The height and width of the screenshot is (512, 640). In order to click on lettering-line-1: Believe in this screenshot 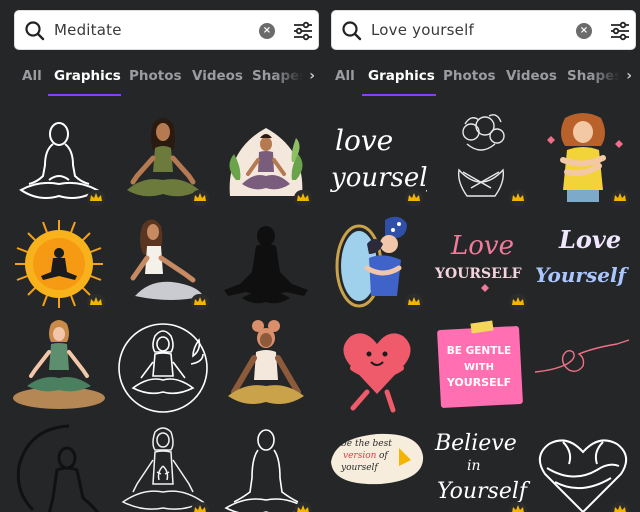, I will do `click(475, 443)`.